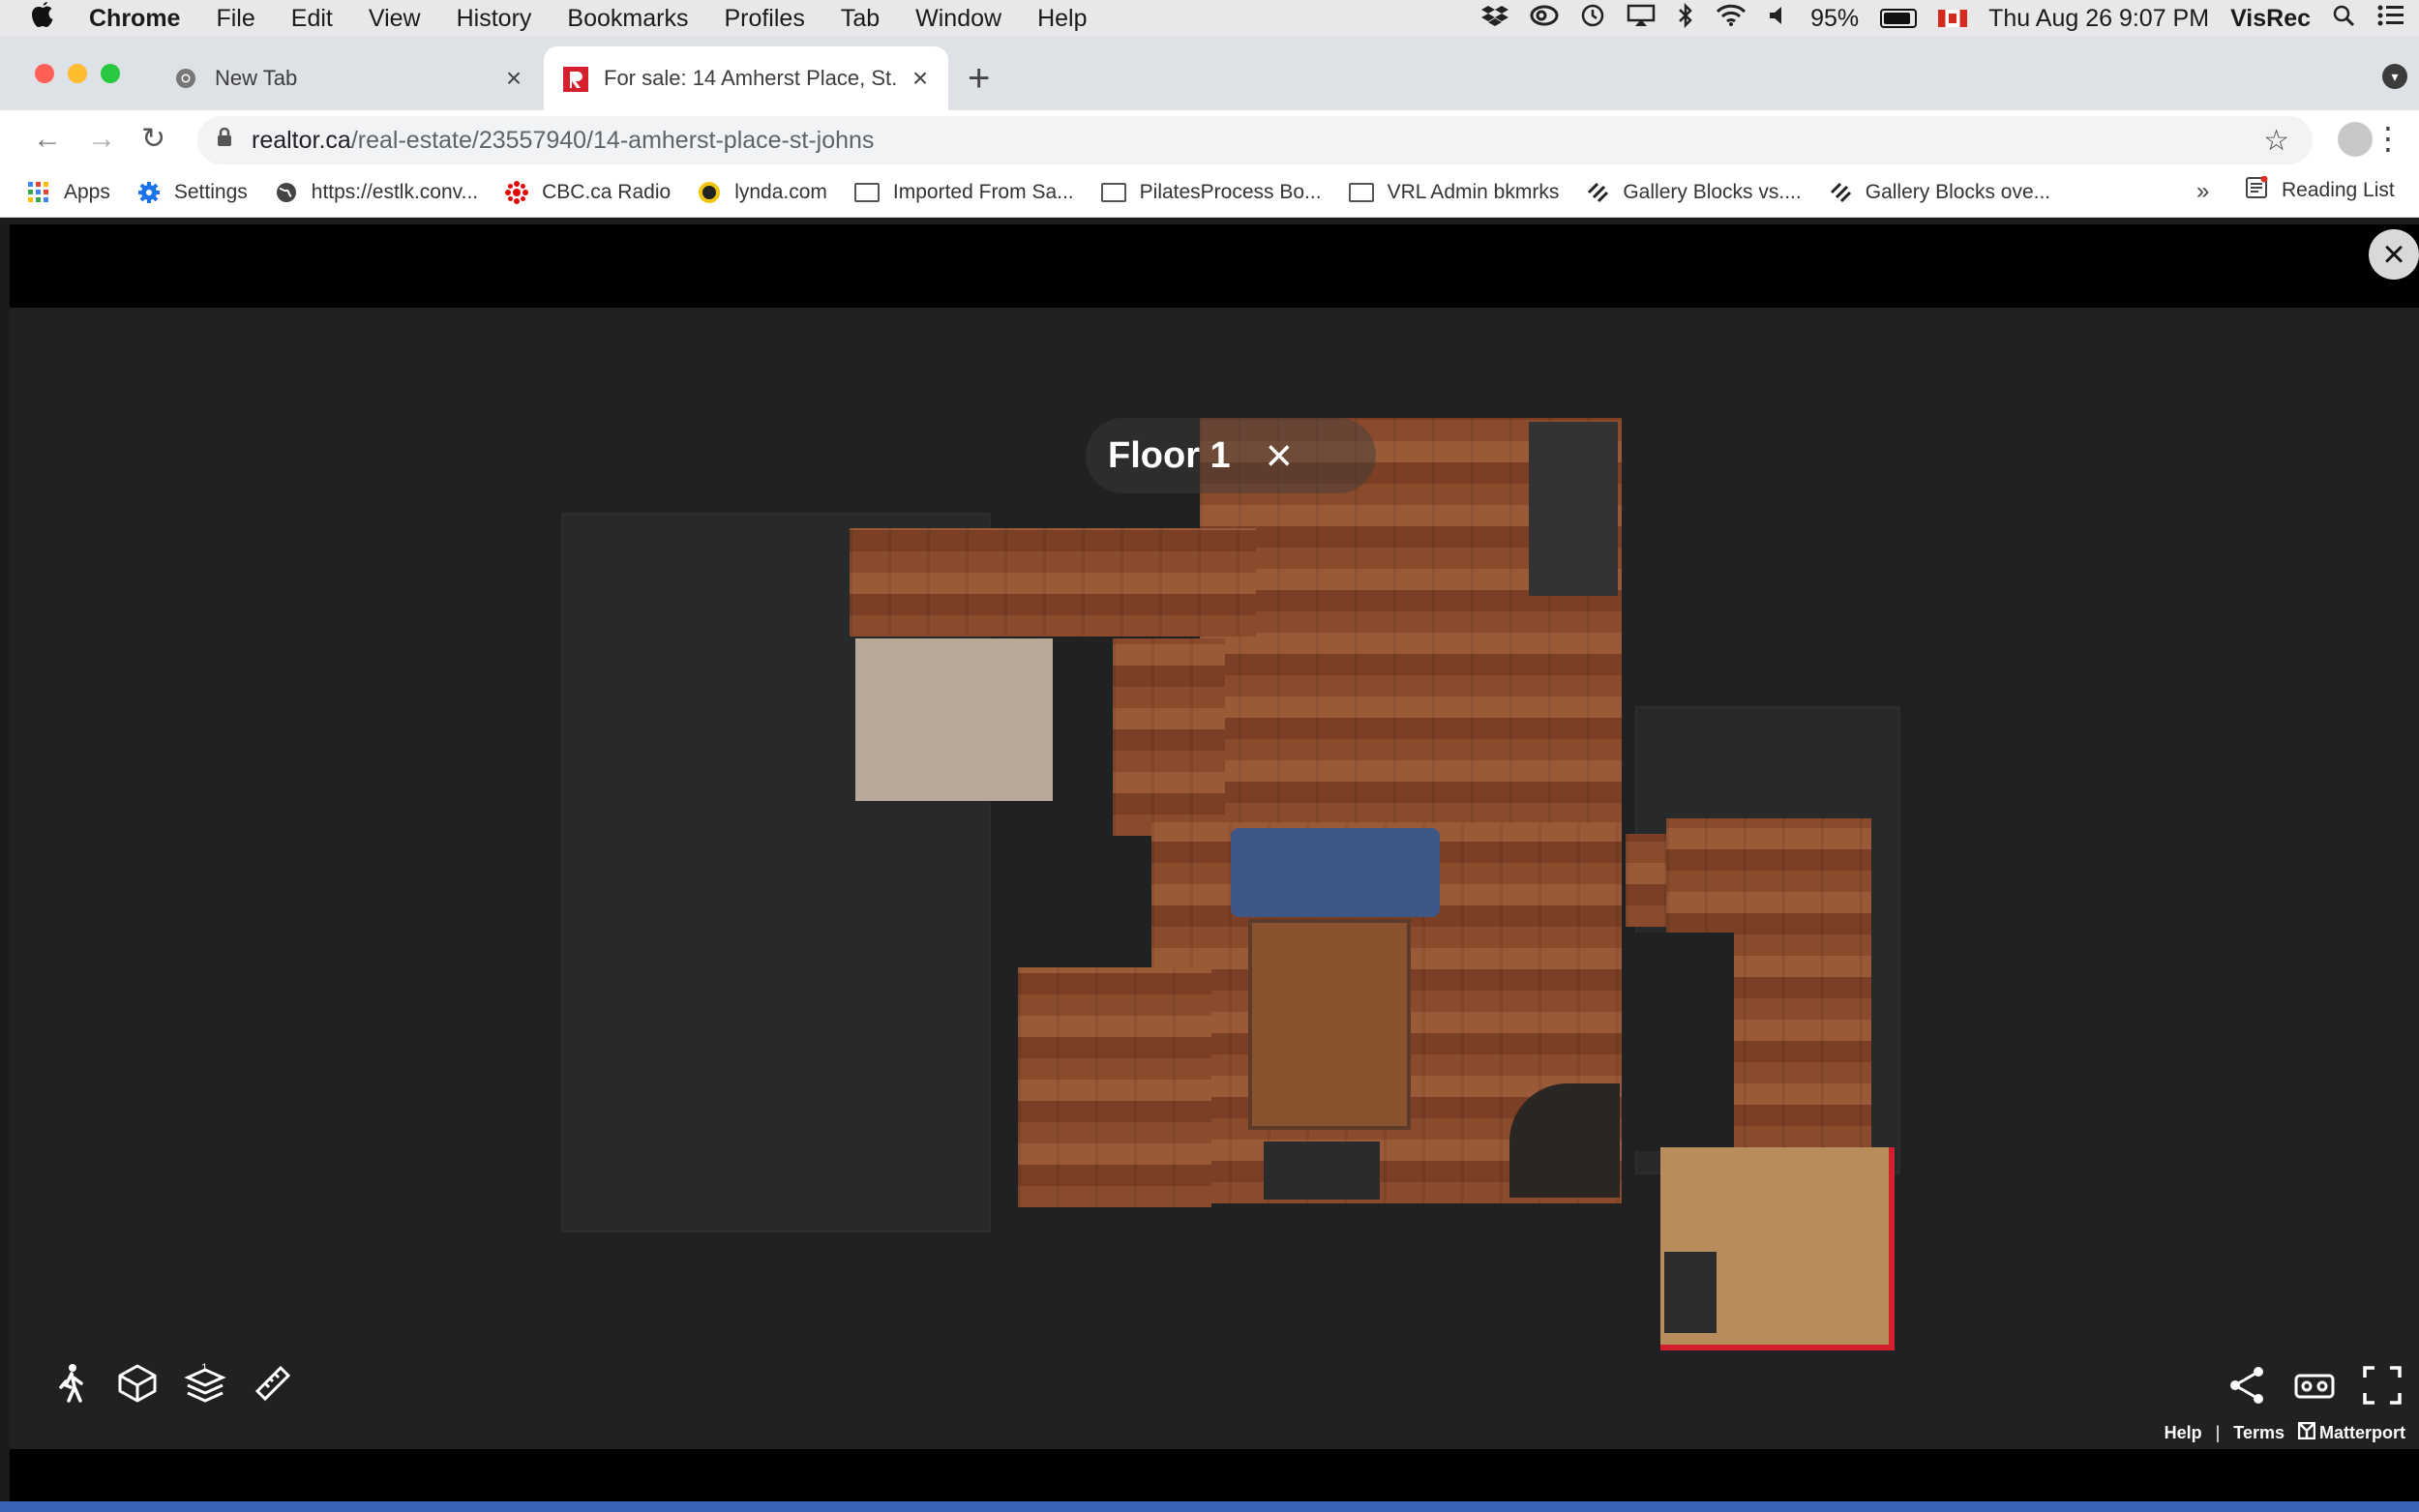  Describe the element at coordinates (312, 19) in the screenshot. I see `menu-edit: Edit` at that location.